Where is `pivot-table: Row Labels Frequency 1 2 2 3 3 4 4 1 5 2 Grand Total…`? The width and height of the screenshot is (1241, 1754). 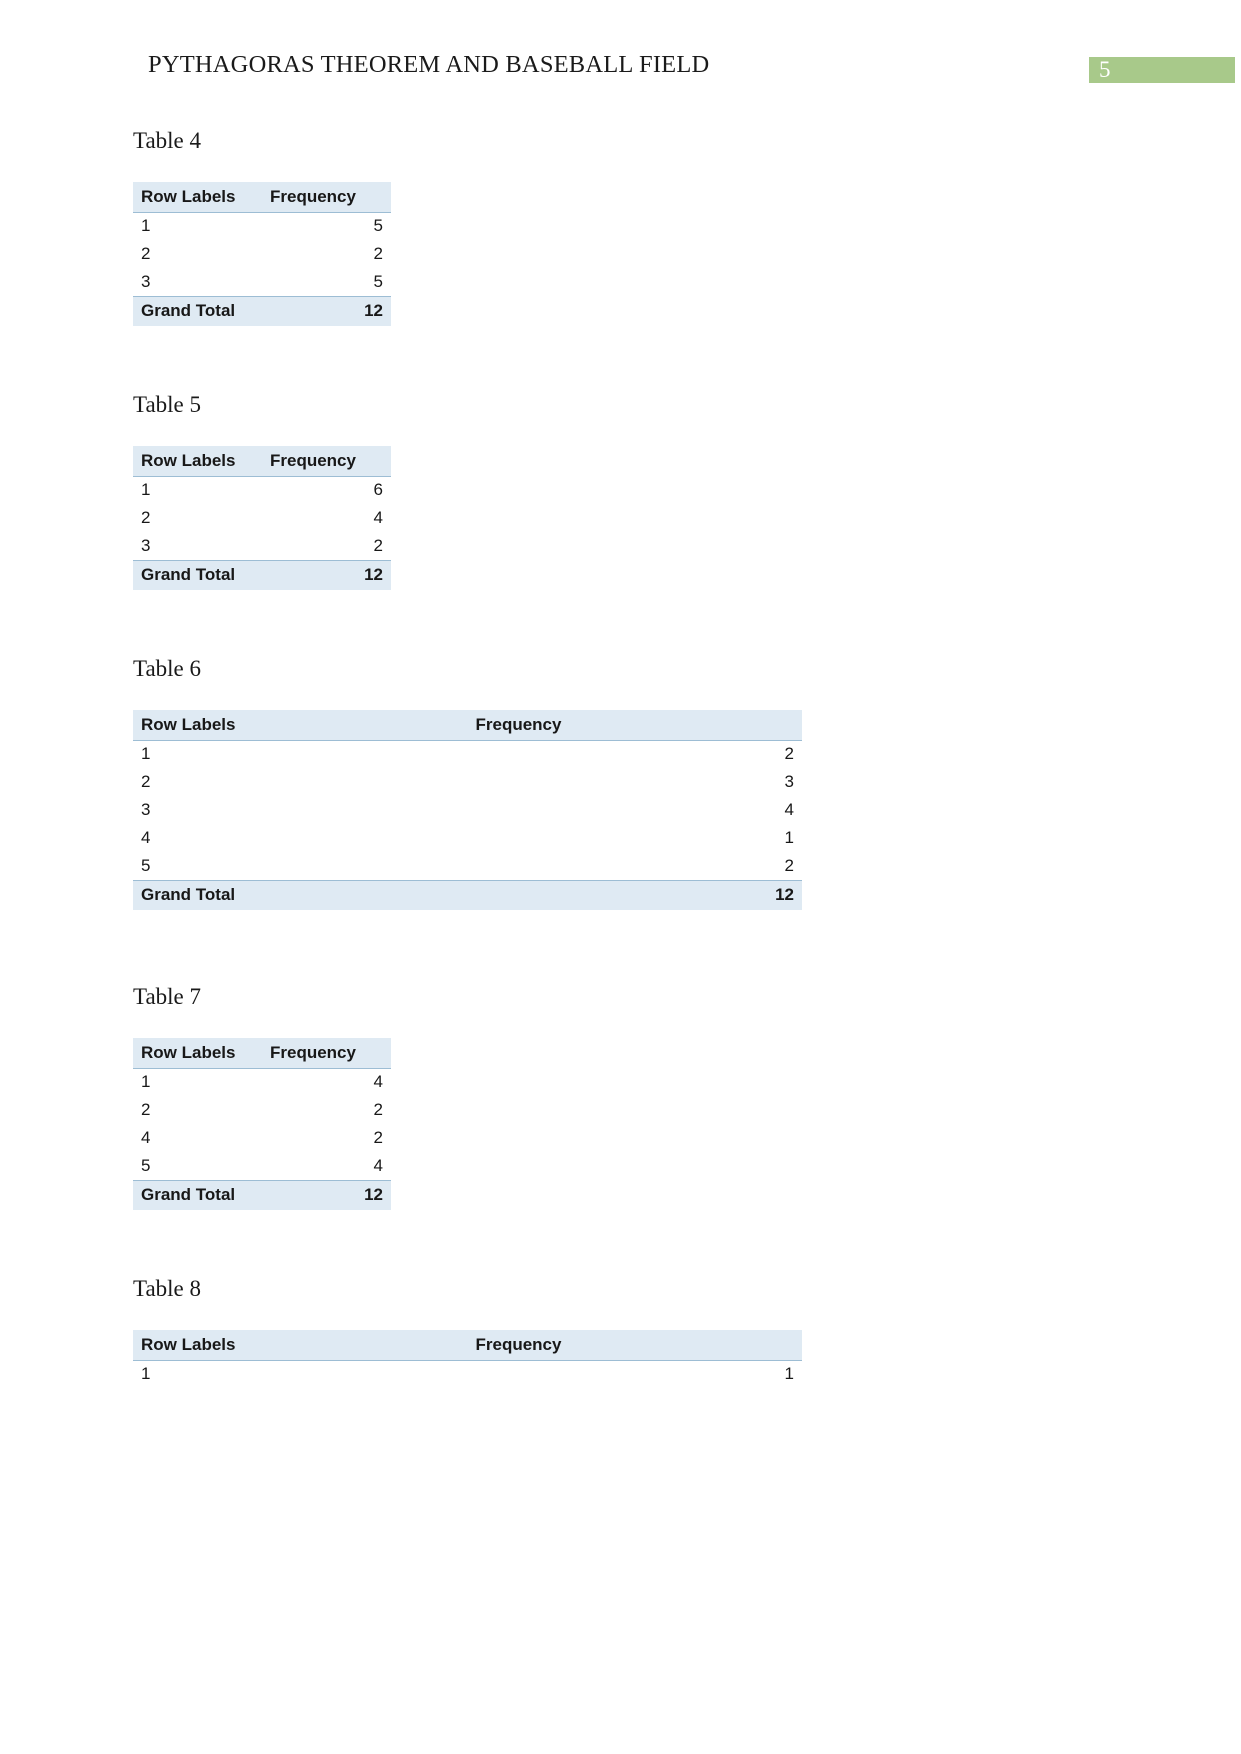 pivot-table: Row Labels Frequency 1 2 2 3 3 4 4 1 5 2 Grand Total… is located at coordinates (467, 810).